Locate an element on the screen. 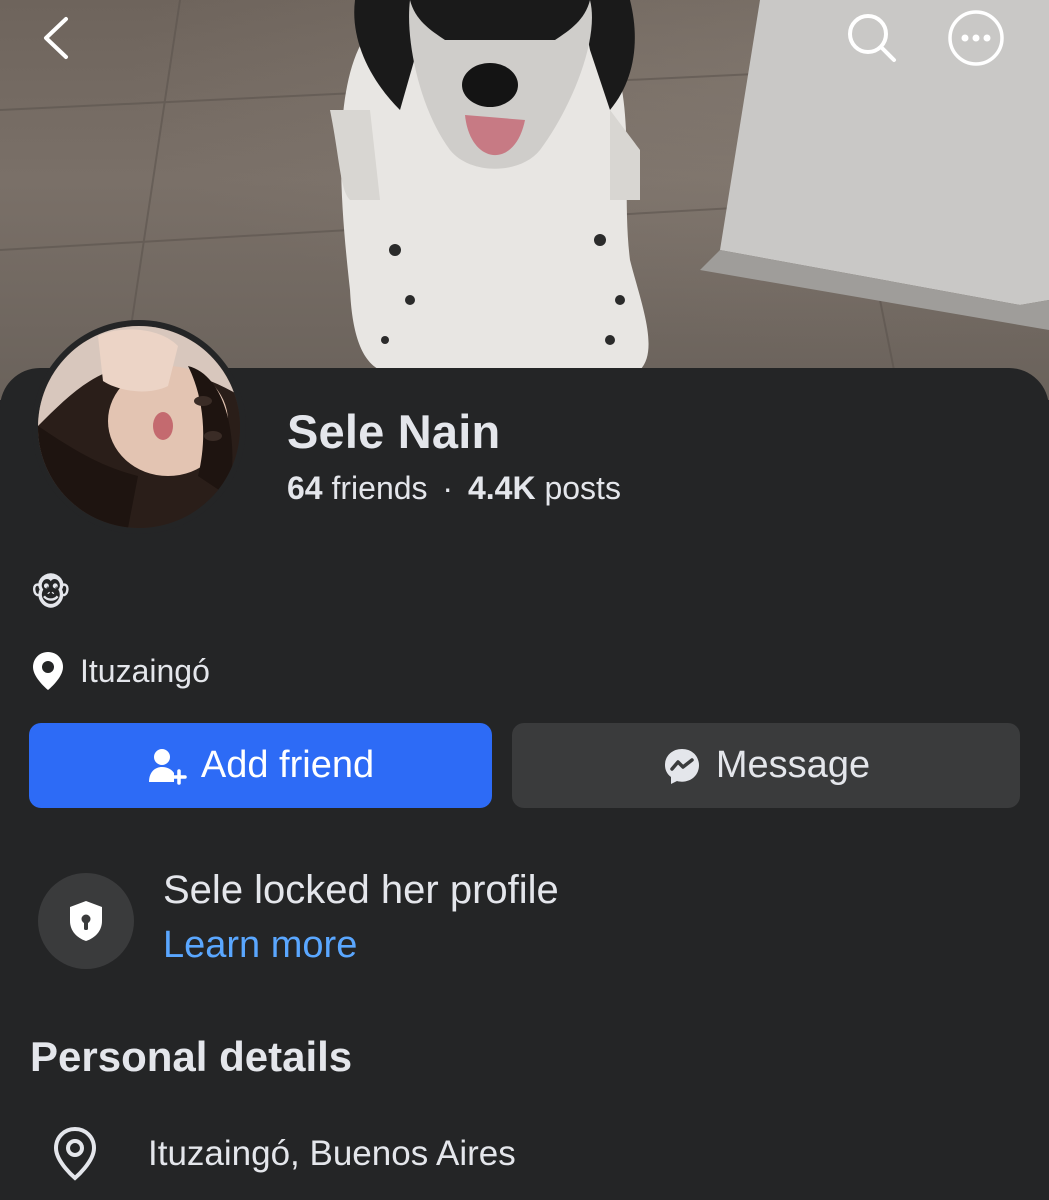 This screenshot has width=1049, height=1200. profile-name: Sele Nain is located at coordinates (394, 431).